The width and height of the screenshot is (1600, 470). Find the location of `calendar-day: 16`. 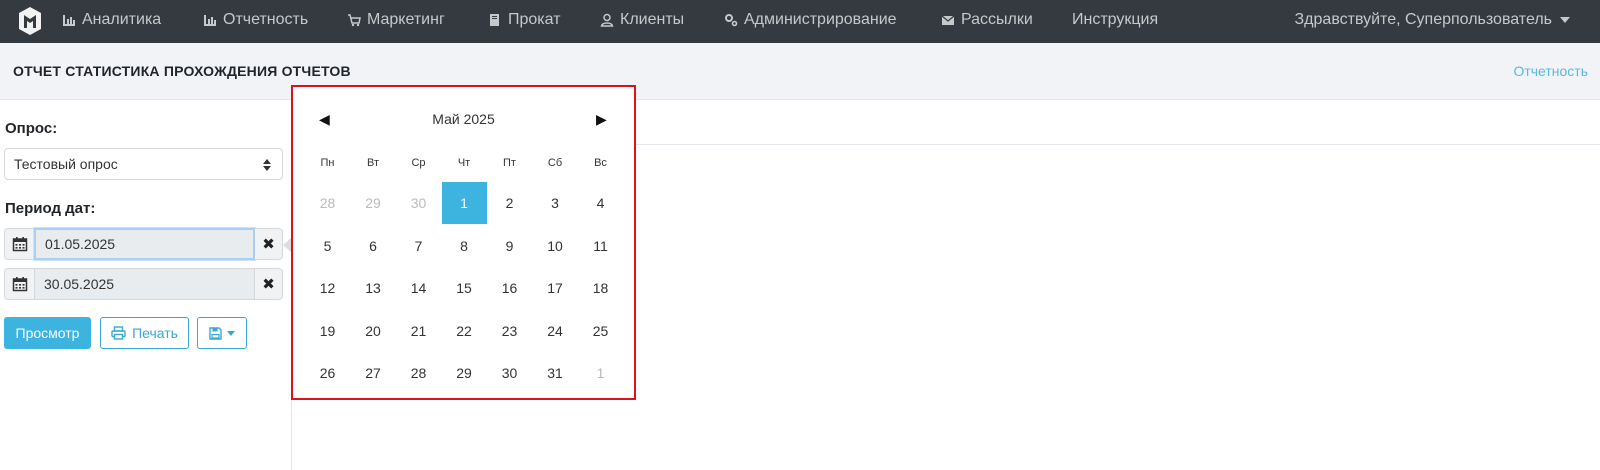

calendar-day: 16 is located at coordinates (509, 288).